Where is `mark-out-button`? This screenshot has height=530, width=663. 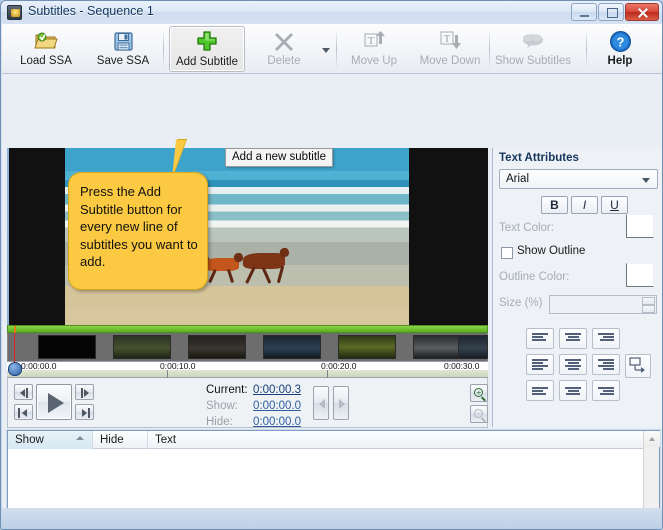
mark-out-button is located at coordinates (341, 403).